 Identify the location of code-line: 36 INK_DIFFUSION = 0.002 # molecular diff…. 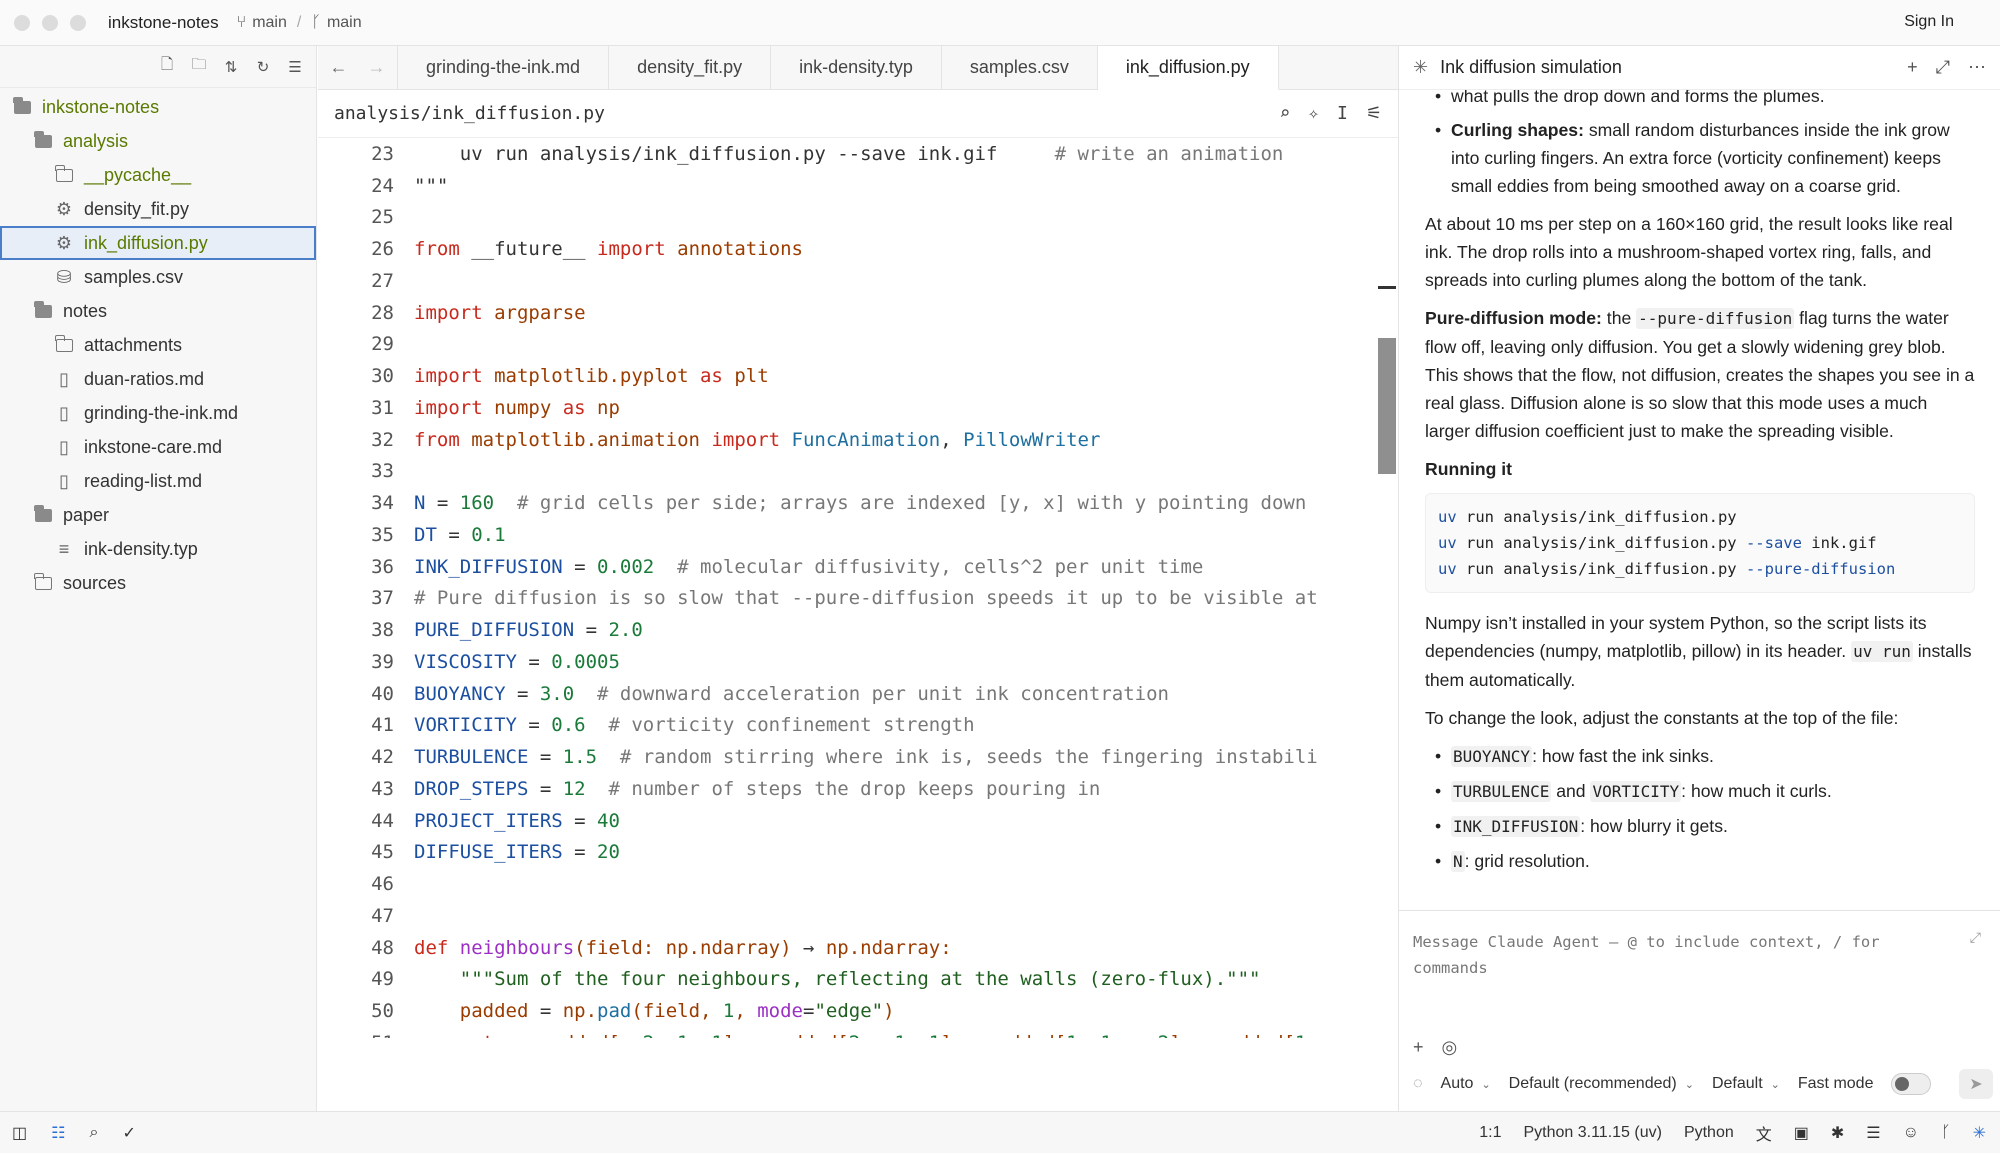
(858, 567).